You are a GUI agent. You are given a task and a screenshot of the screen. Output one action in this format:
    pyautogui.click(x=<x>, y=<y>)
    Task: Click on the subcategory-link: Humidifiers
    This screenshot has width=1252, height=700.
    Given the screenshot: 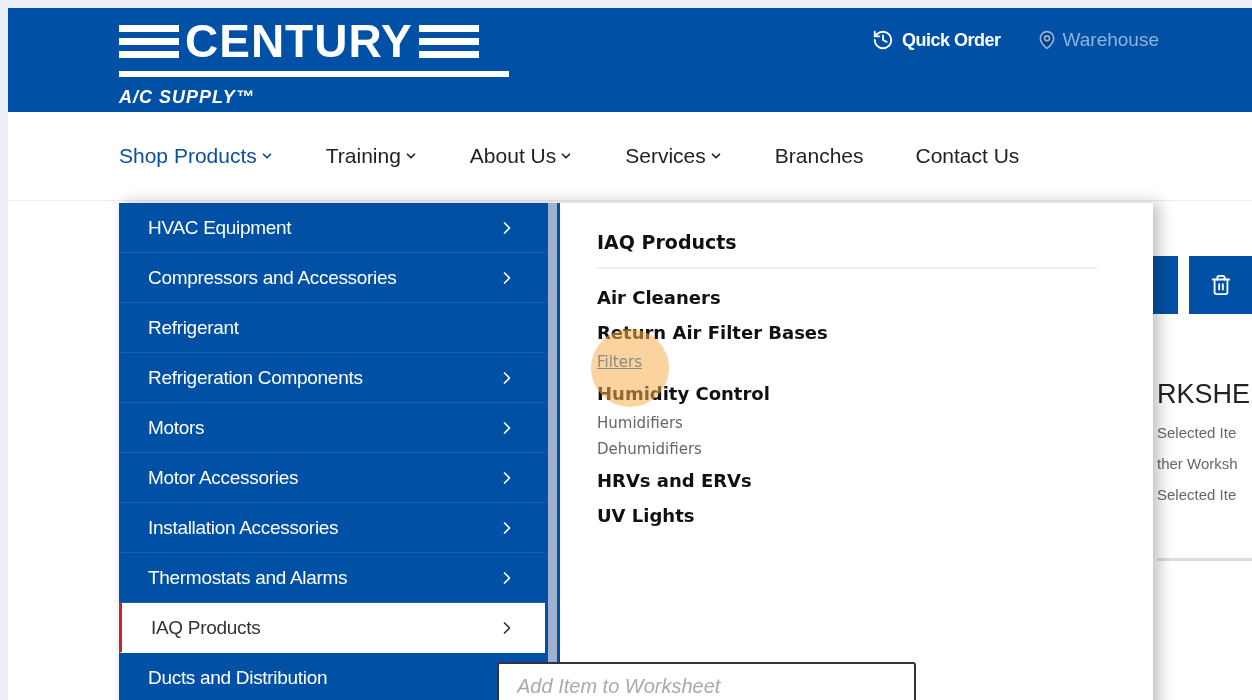 What is the action you would take?
    pyautogui.click(x=640, y=423)
    